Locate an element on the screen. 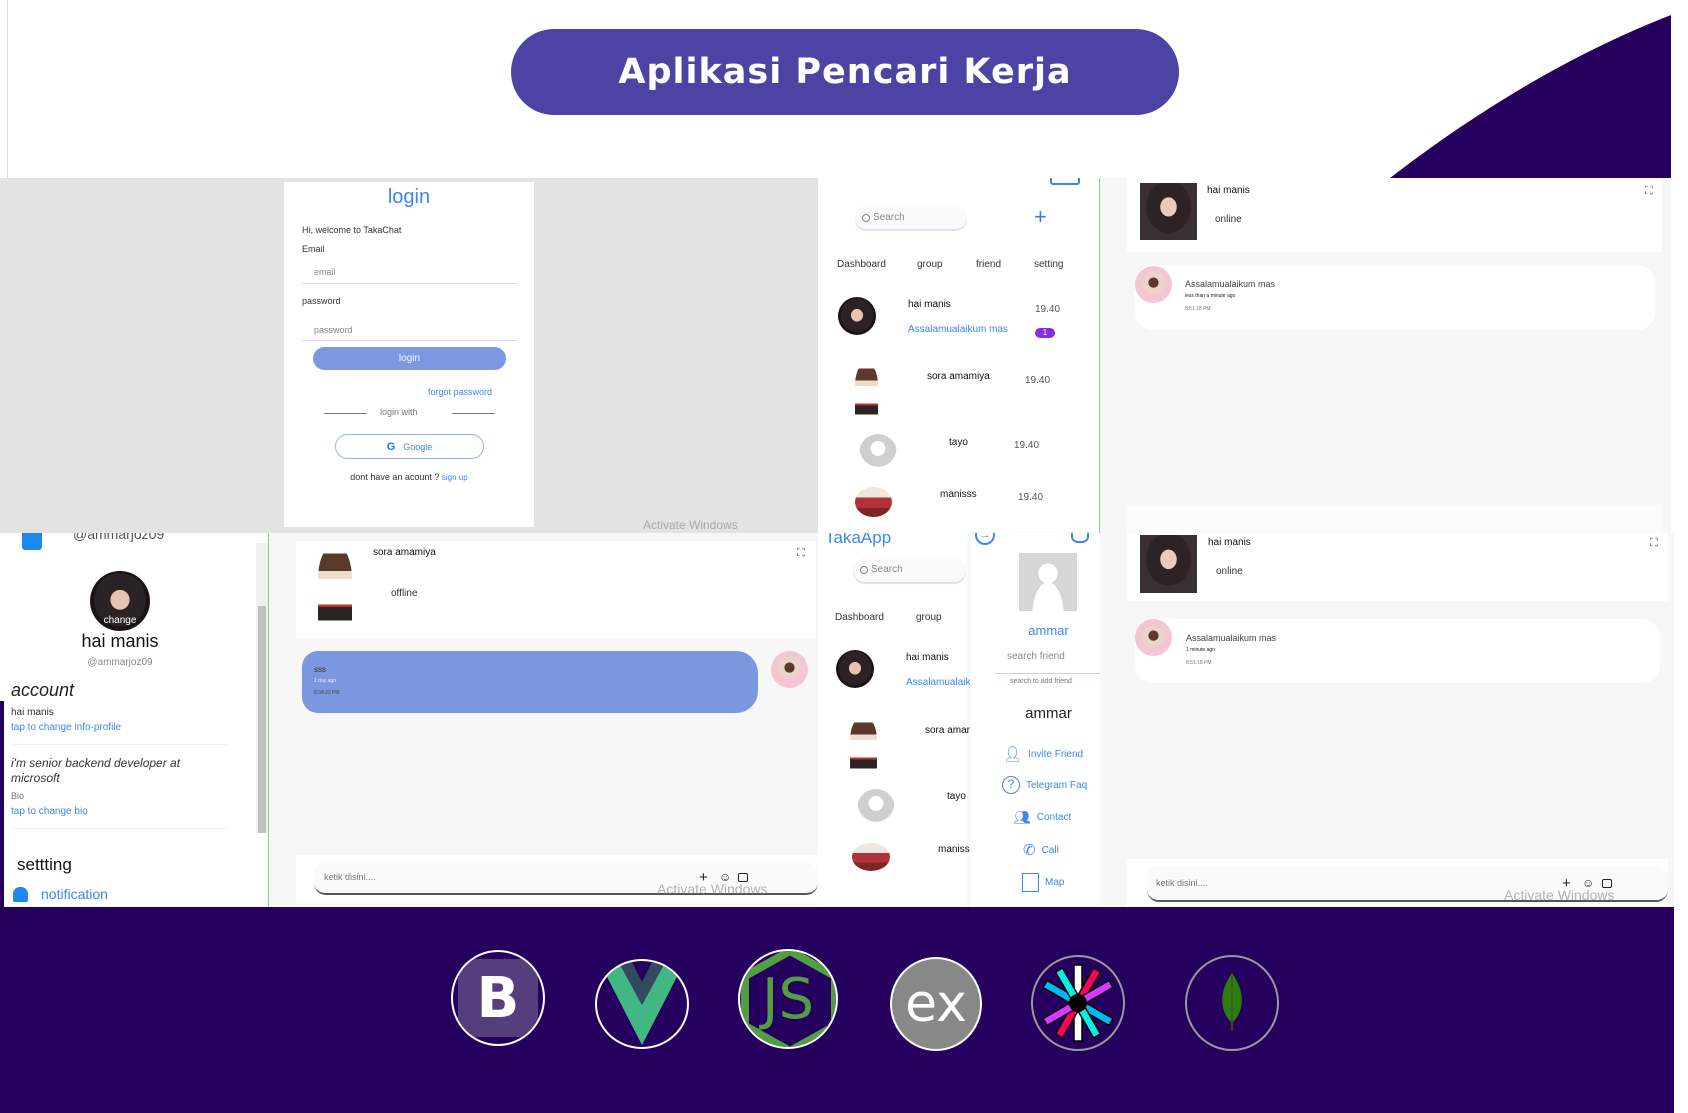 Image resolution: width=1688 pixels, height=1113 pixels. back-icon is located at coordinates (32, 541).